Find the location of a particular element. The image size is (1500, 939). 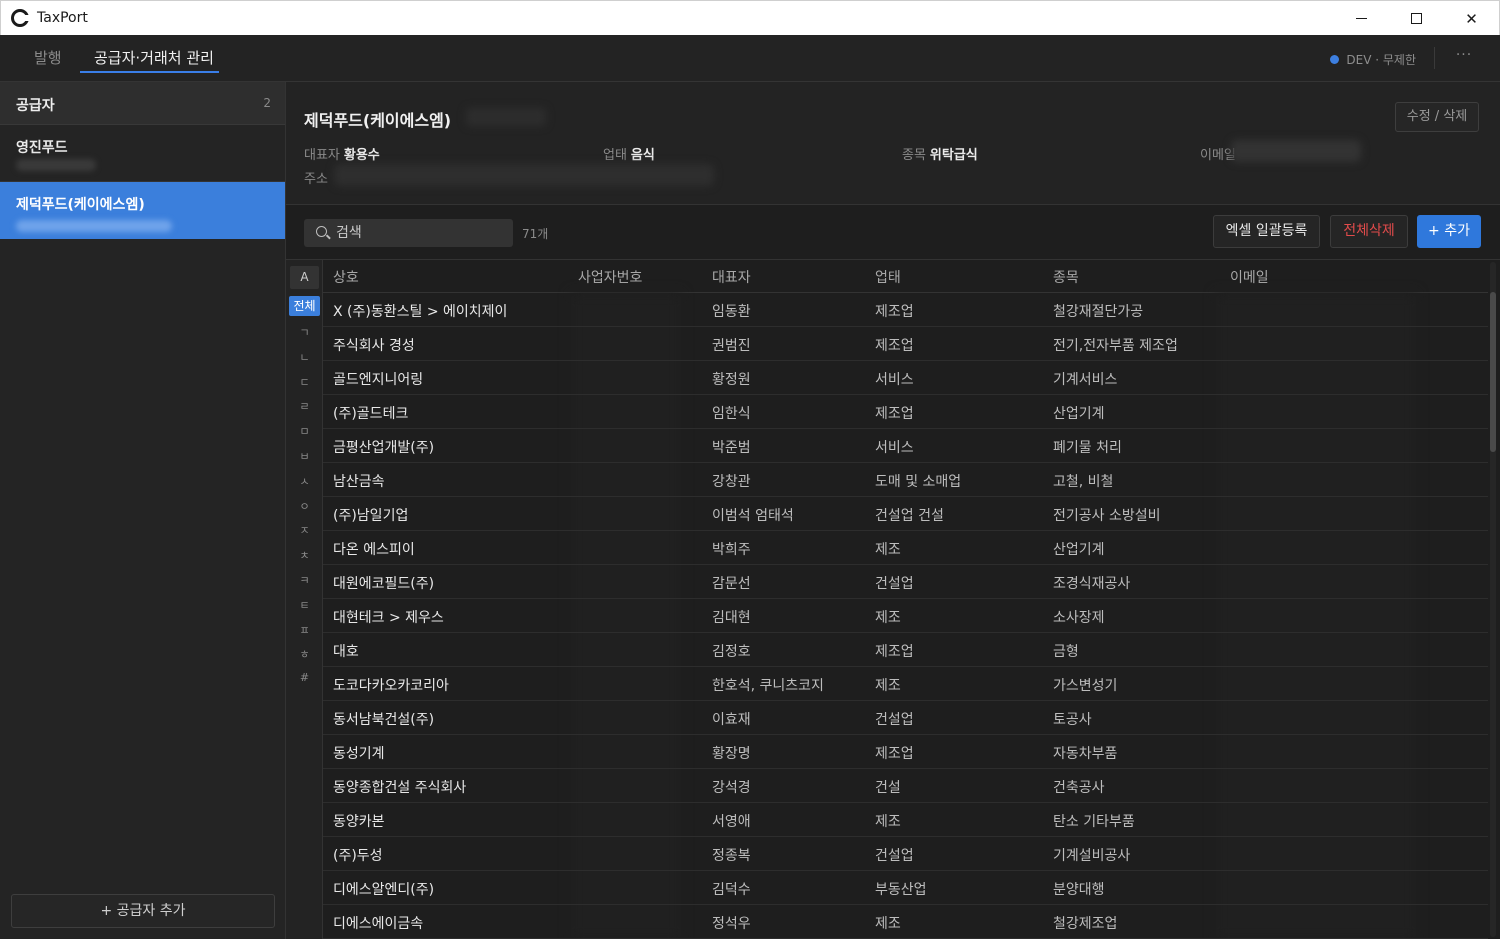

tab-supplier-management: 공급자·거래처 관리 is located at coordinates (154, 57).